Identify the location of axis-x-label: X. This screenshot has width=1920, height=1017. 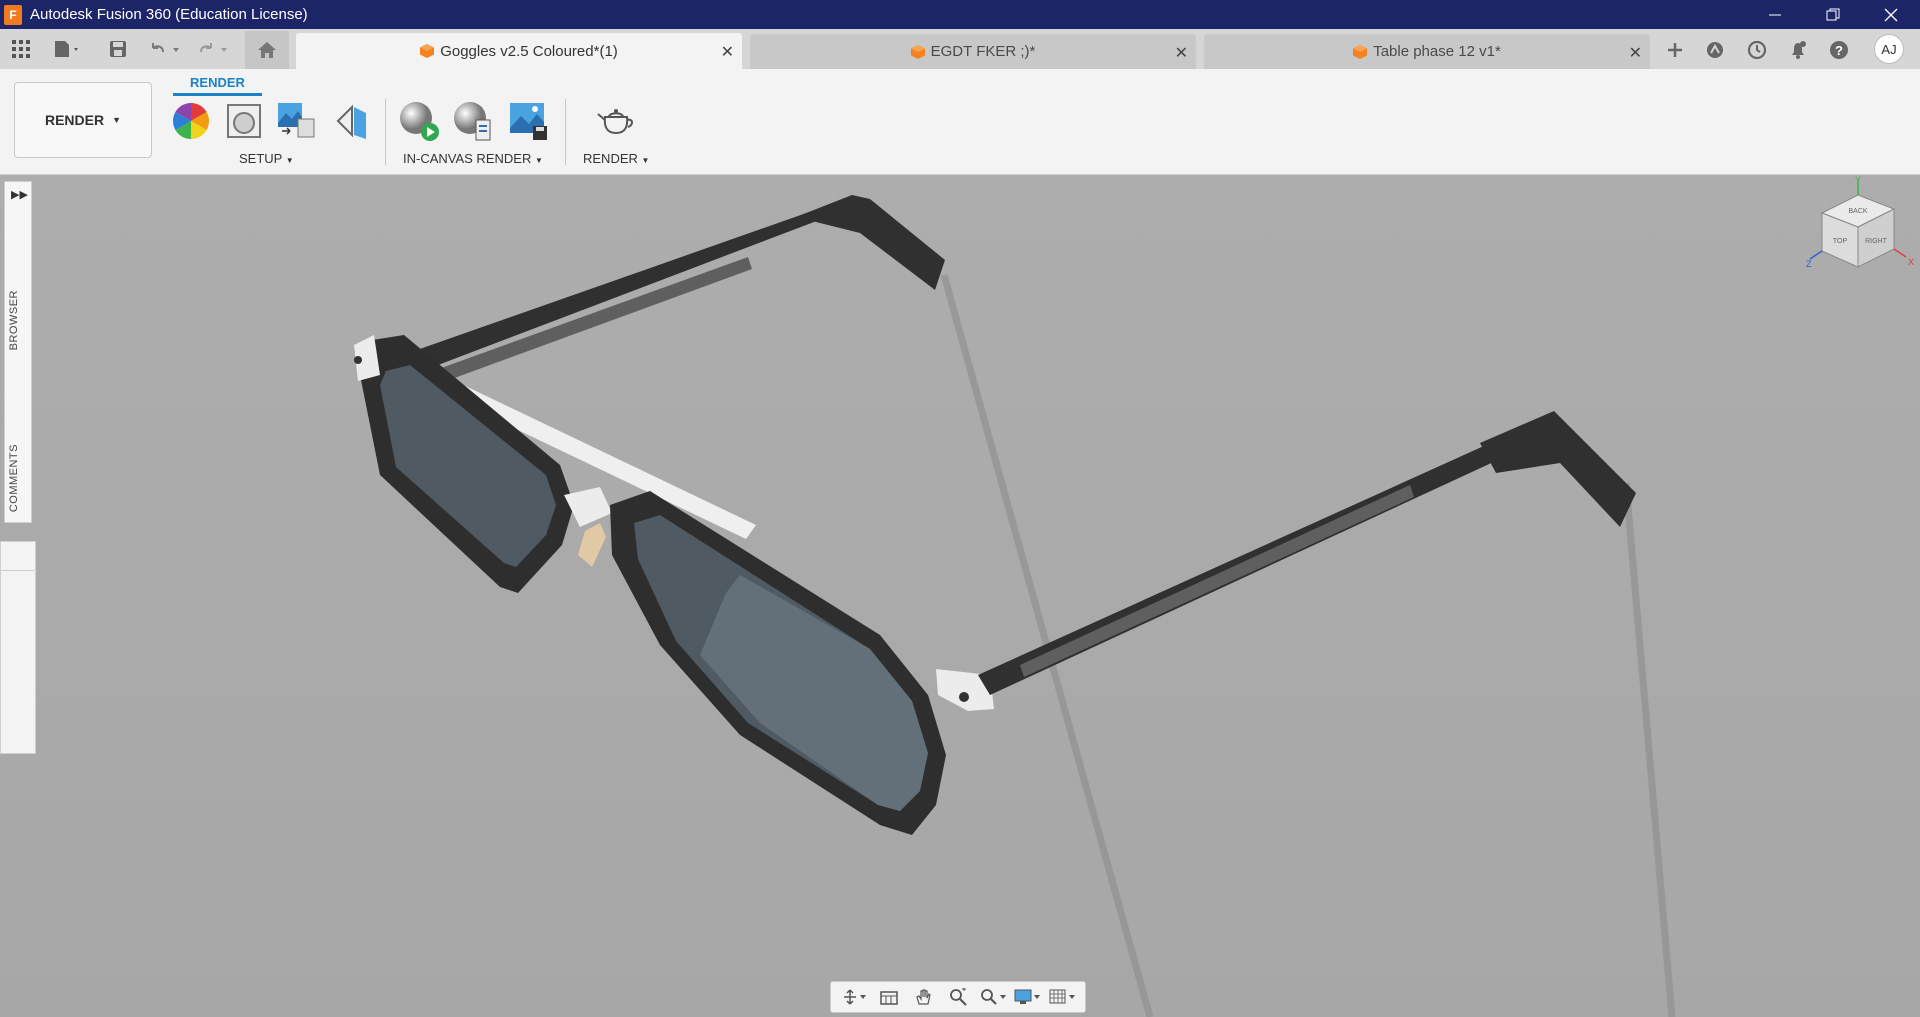
(1911, 262).